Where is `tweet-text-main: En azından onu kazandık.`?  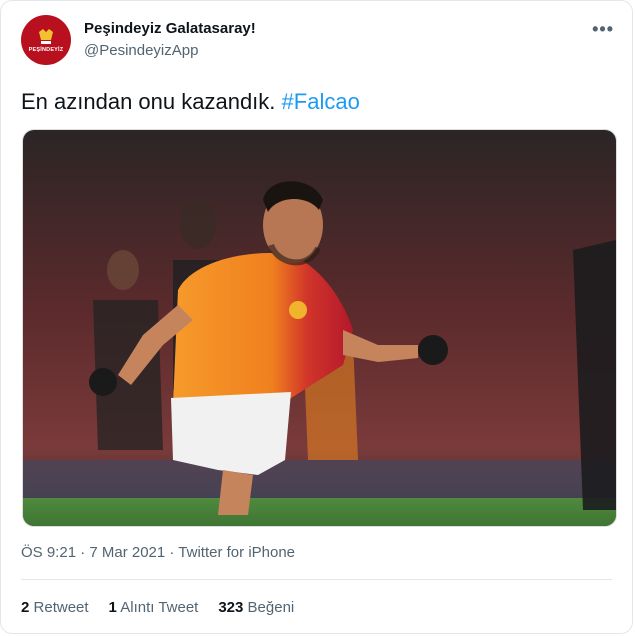
tweet-text-main: En azından onu kazandık. is located at coordinates (151, 101).